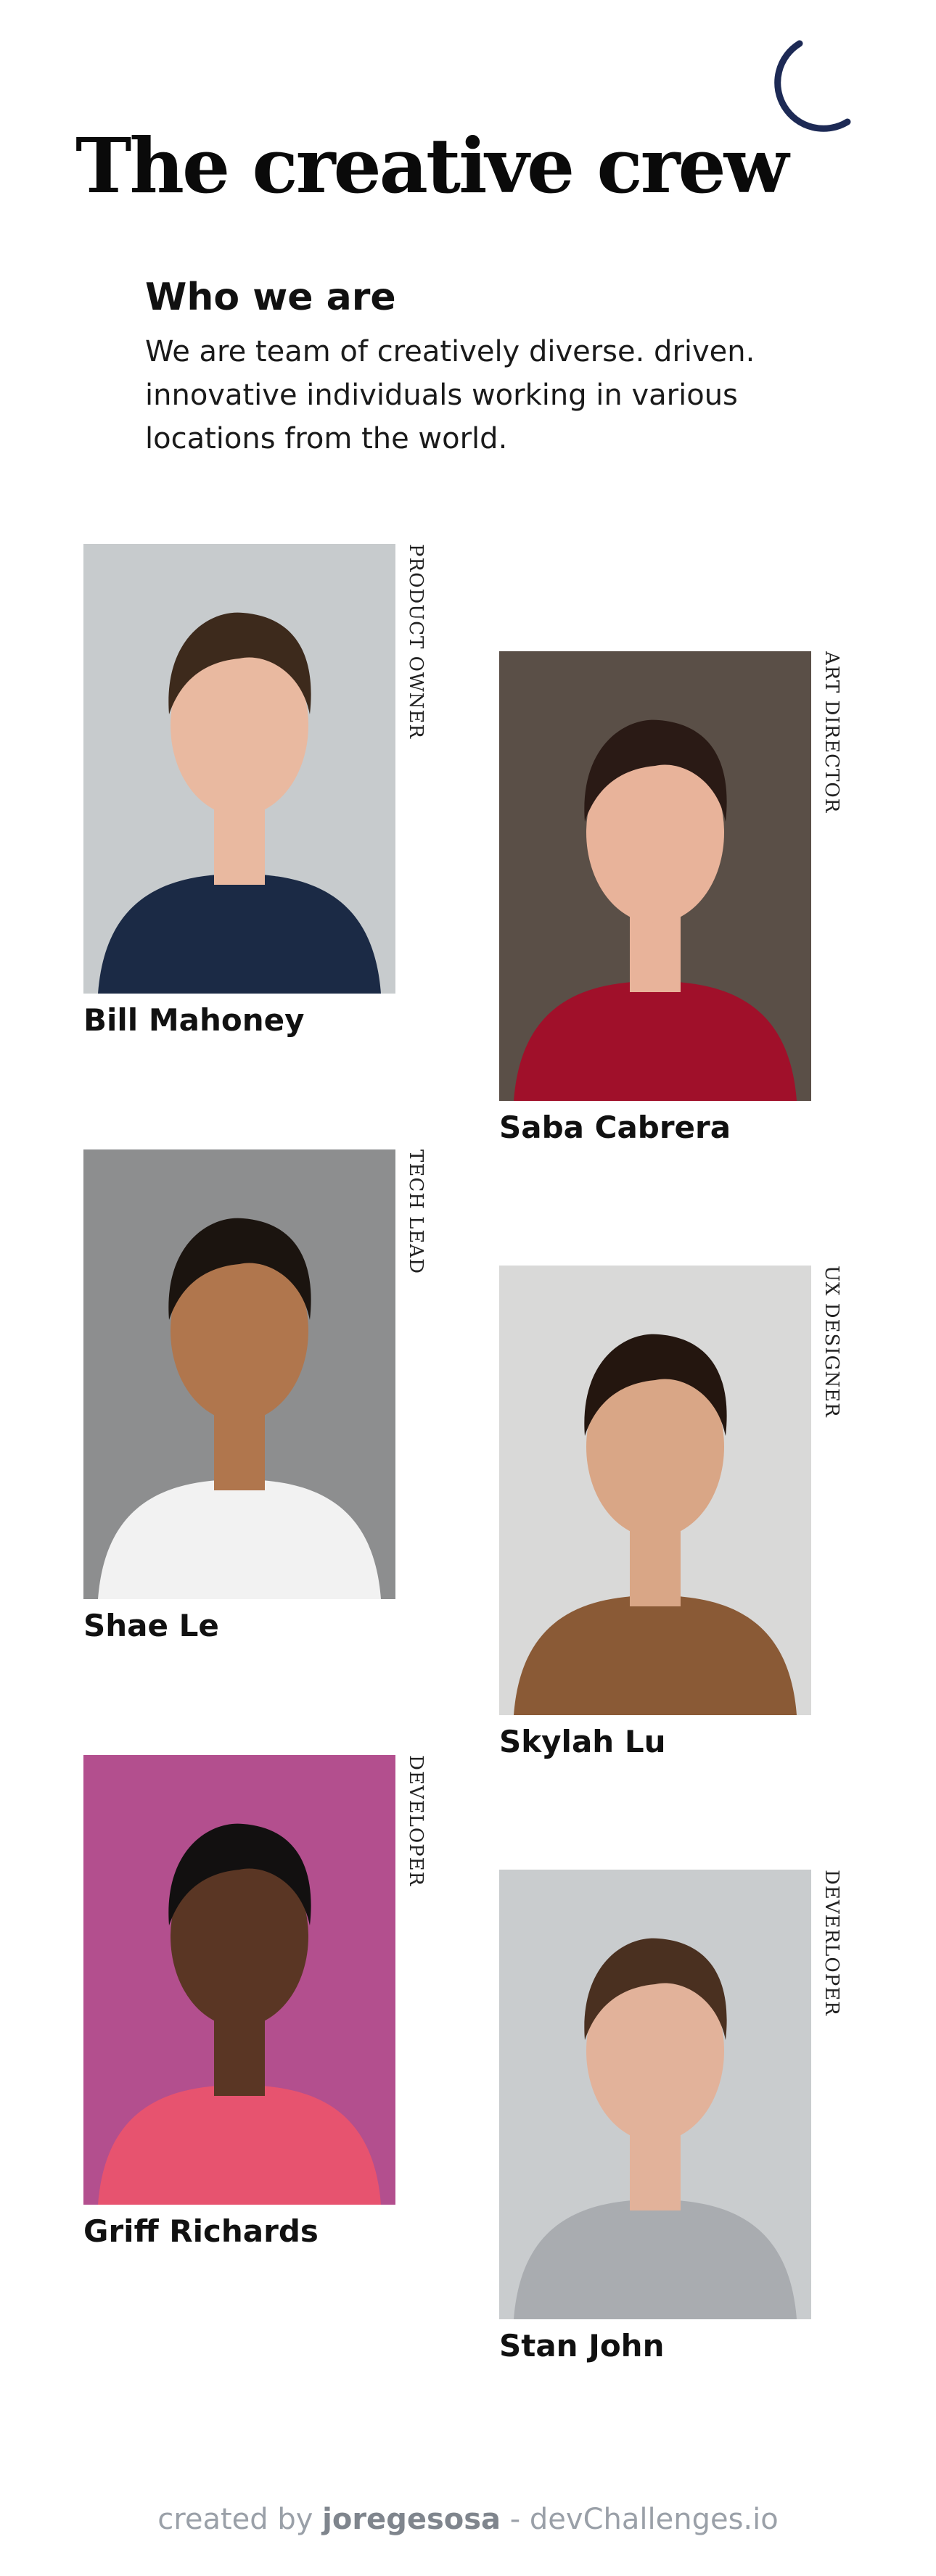 This screenshot has width=936, height=2576. What do you see at coordinates (412, 2519) in the screenshot?
I see `footer-author-link: joregesosa` at bounding box center [412, 2519].